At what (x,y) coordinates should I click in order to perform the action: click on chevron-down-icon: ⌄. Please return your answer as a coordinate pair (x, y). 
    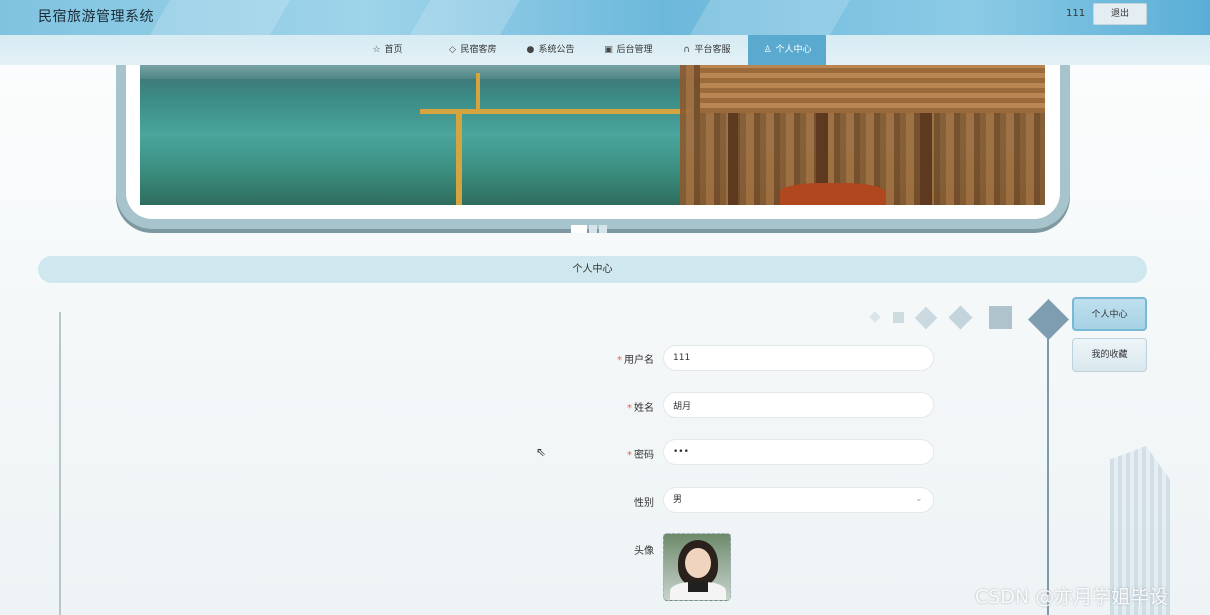
    Looking at the image, I should click on (919, 499).